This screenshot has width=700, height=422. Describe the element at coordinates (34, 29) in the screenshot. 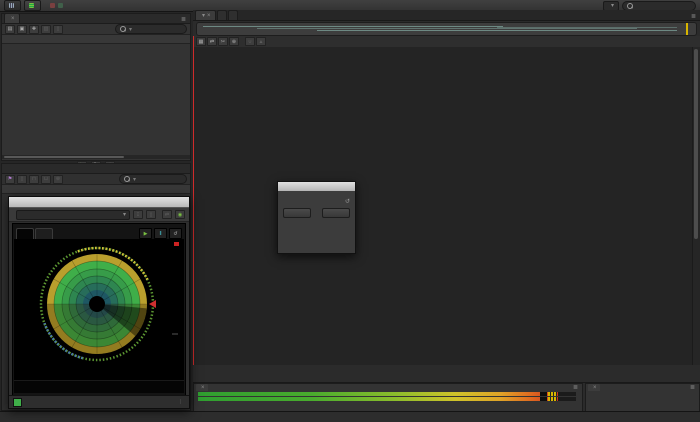

I see `new-file-icon: ✚` at that location.